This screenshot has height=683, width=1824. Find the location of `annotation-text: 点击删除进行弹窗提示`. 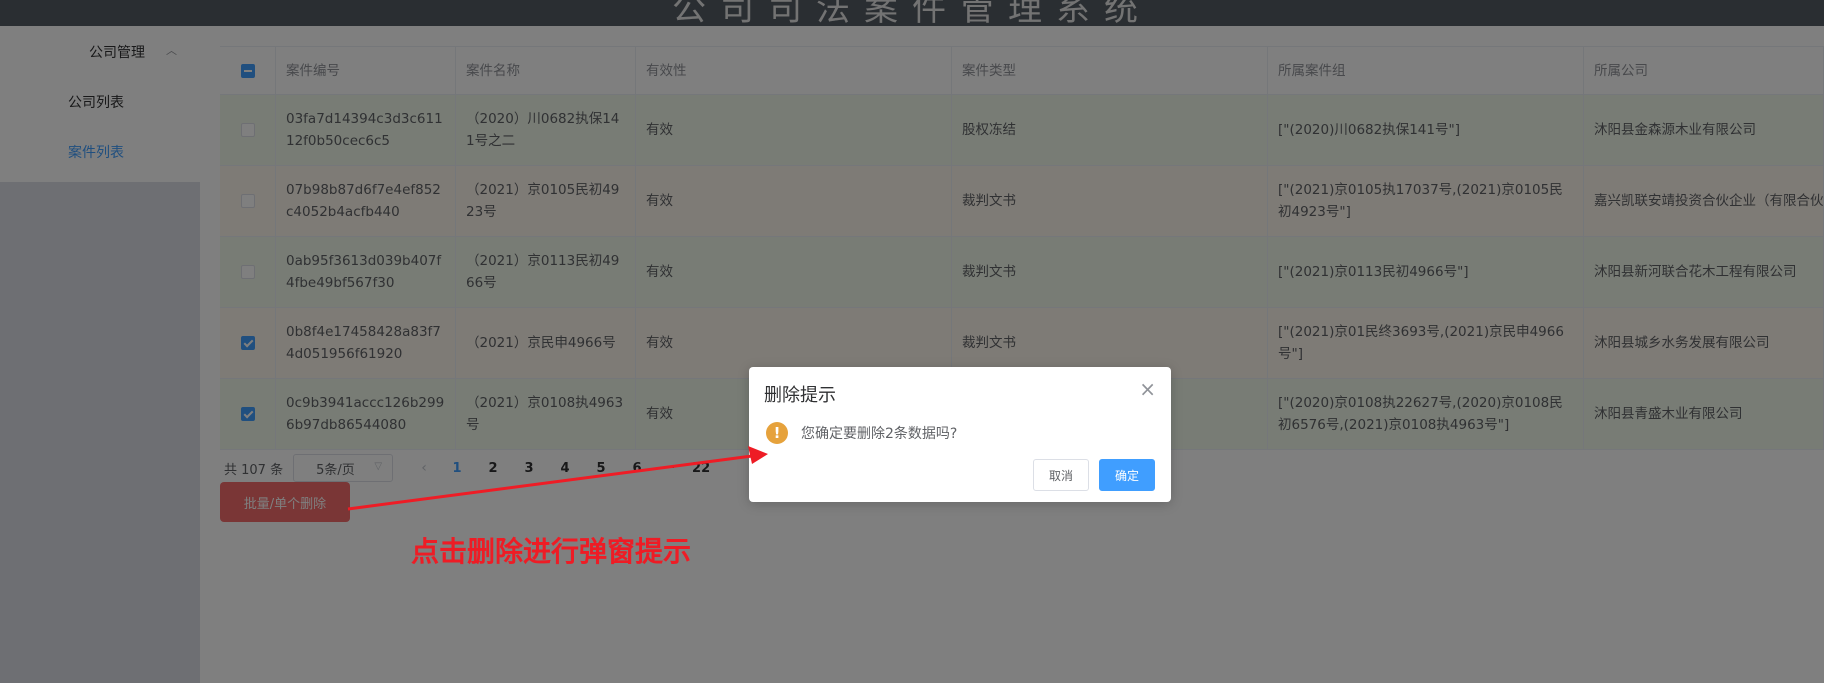

annotation-text: 点击删除进行弹窗提示 is located at coordinates (551, 551).